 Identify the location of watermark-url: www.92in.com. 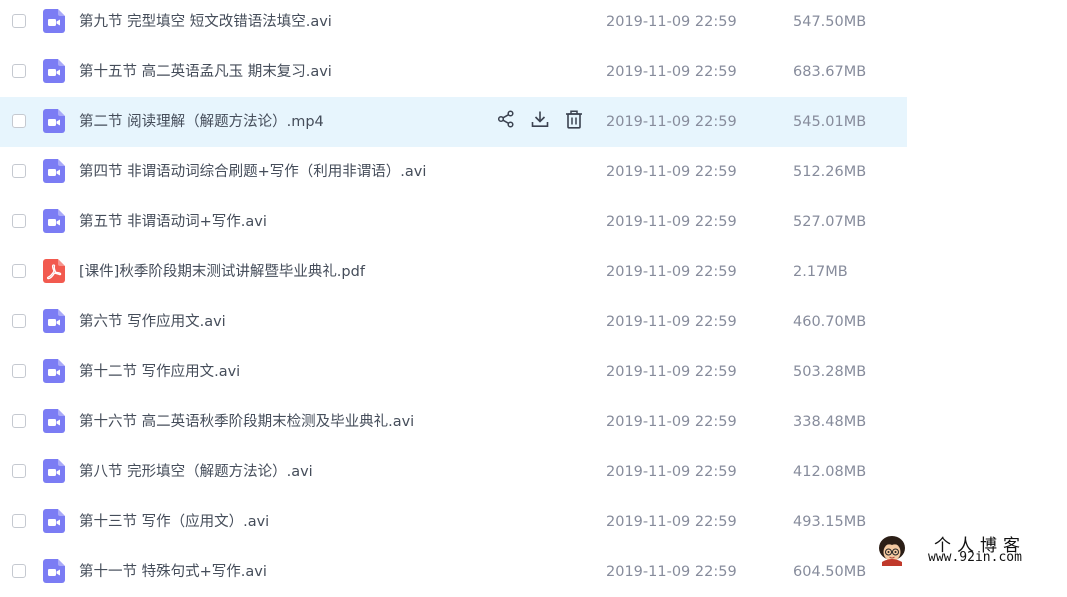
(975, 557).